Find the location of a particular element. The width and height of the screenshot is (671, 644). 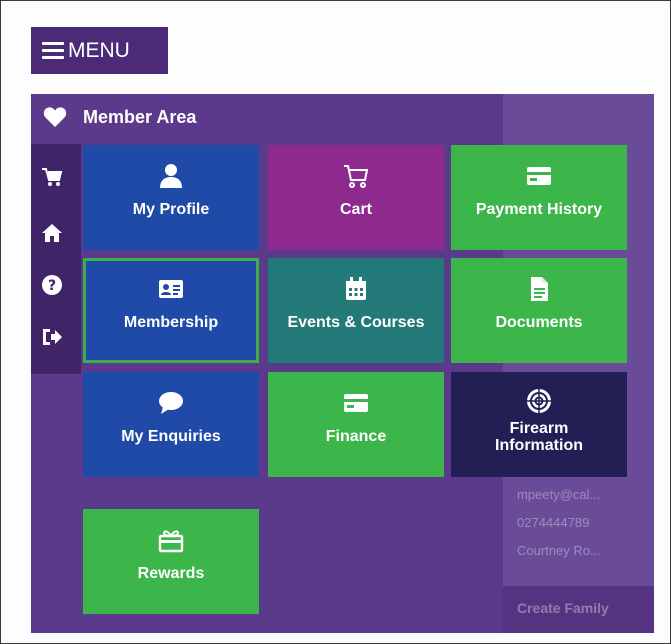

tile-label: Cart is located at coordinates (355, 209).